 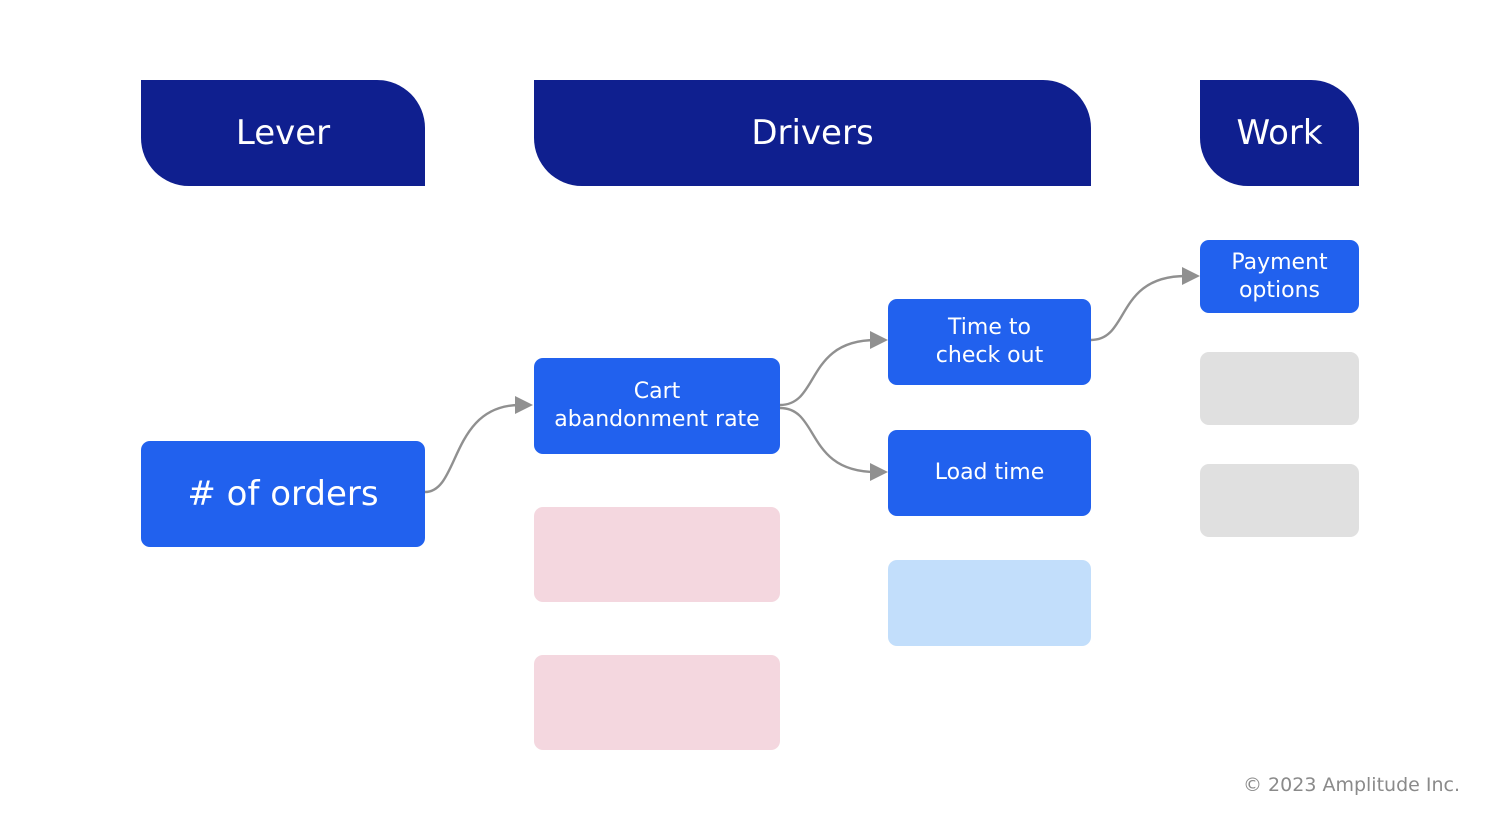 I want to click on header-lever-label: Lever, so click(x=283, y=133).